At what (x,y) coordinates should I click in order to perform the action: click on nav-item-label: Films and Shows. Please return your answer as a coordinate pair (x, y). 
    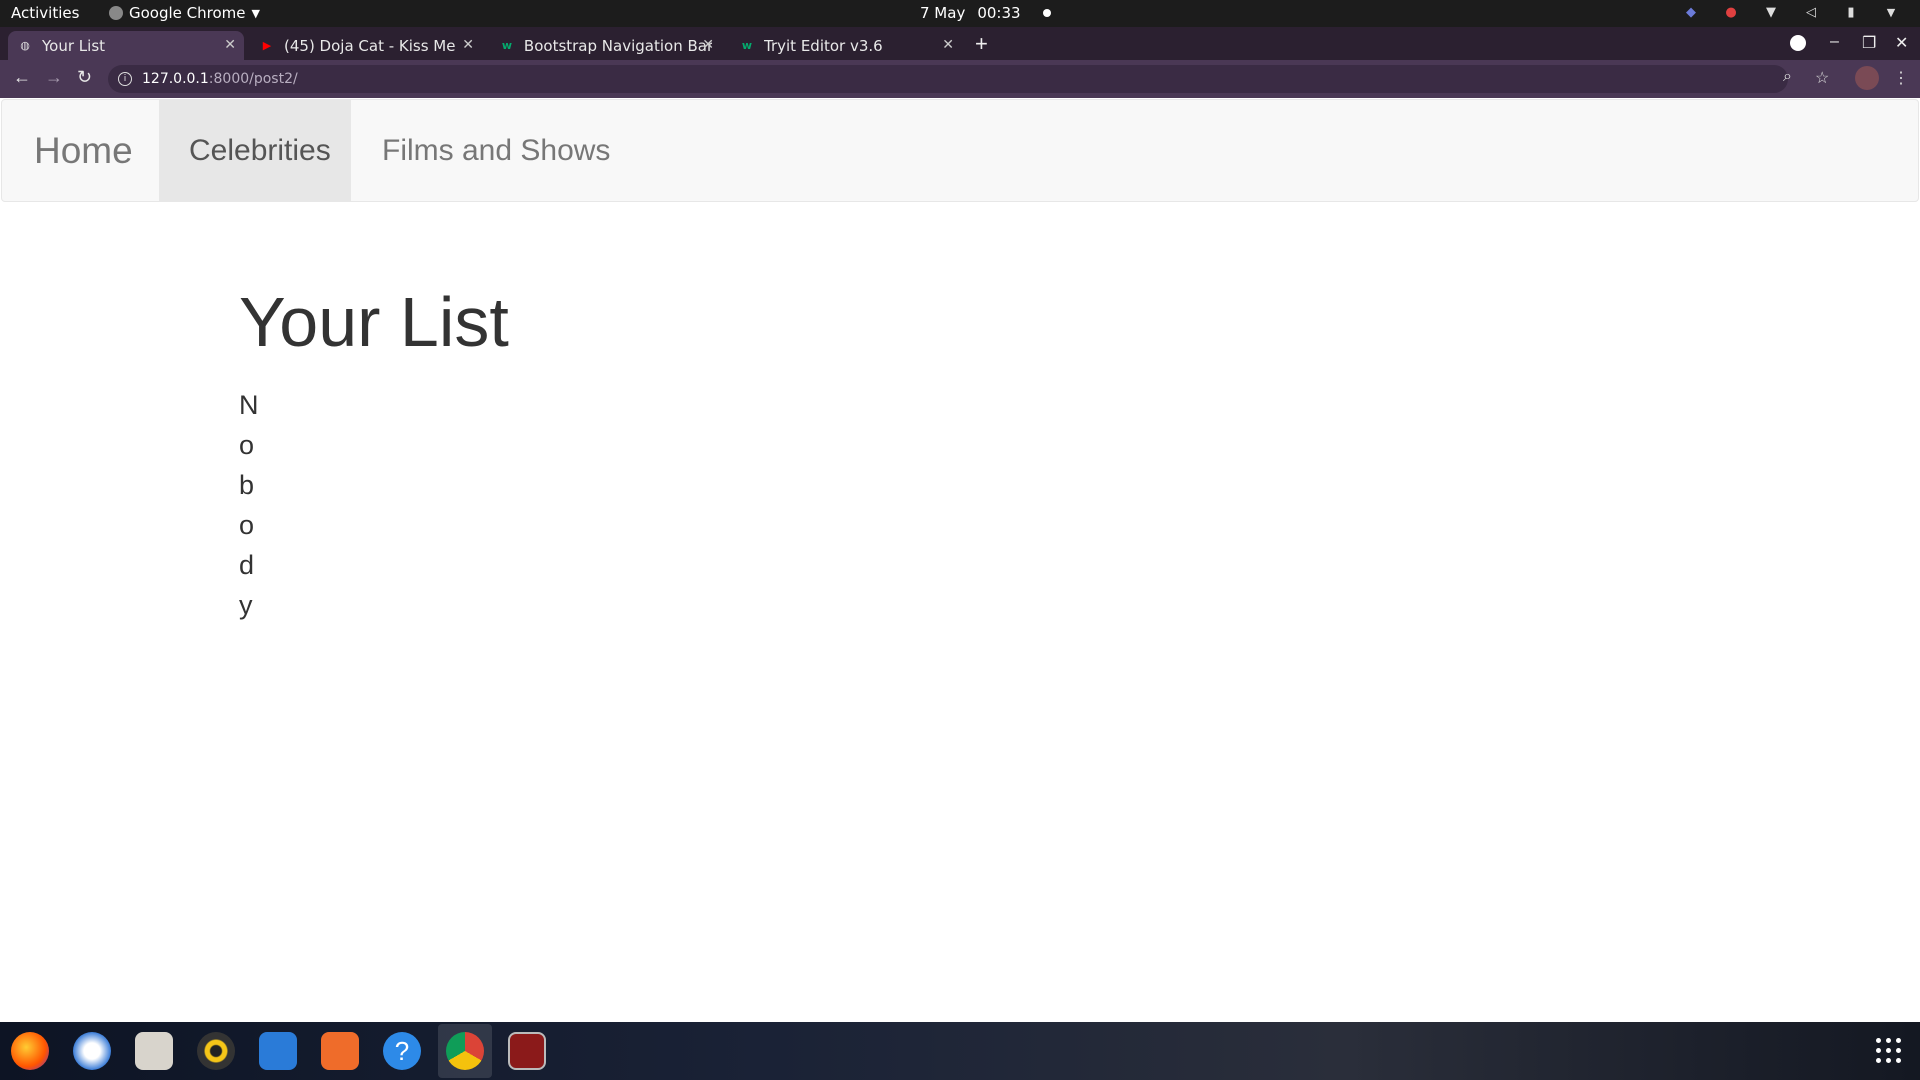
    Looking at the image, I should click on (496, 150).